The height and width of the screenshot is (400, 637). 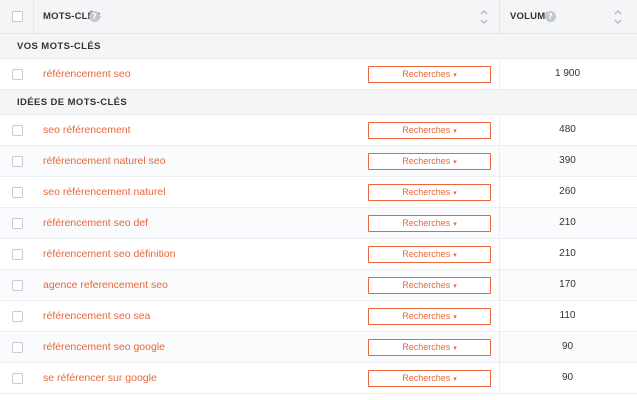 I want to click on volume-value: 1 900, so click(x=567, y=73).